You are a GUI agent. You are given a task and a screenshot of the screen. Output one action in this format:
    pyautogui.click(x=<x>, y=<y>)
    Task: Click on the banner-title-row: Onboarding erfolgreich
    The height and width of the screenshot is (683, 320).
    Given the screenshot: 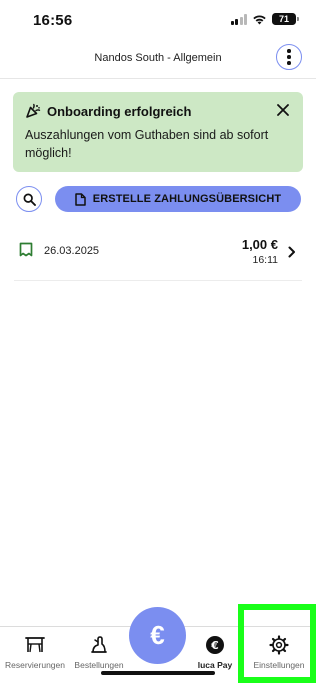 What is the action you would take?
    pyautogui.click(x=158, y=111)
    